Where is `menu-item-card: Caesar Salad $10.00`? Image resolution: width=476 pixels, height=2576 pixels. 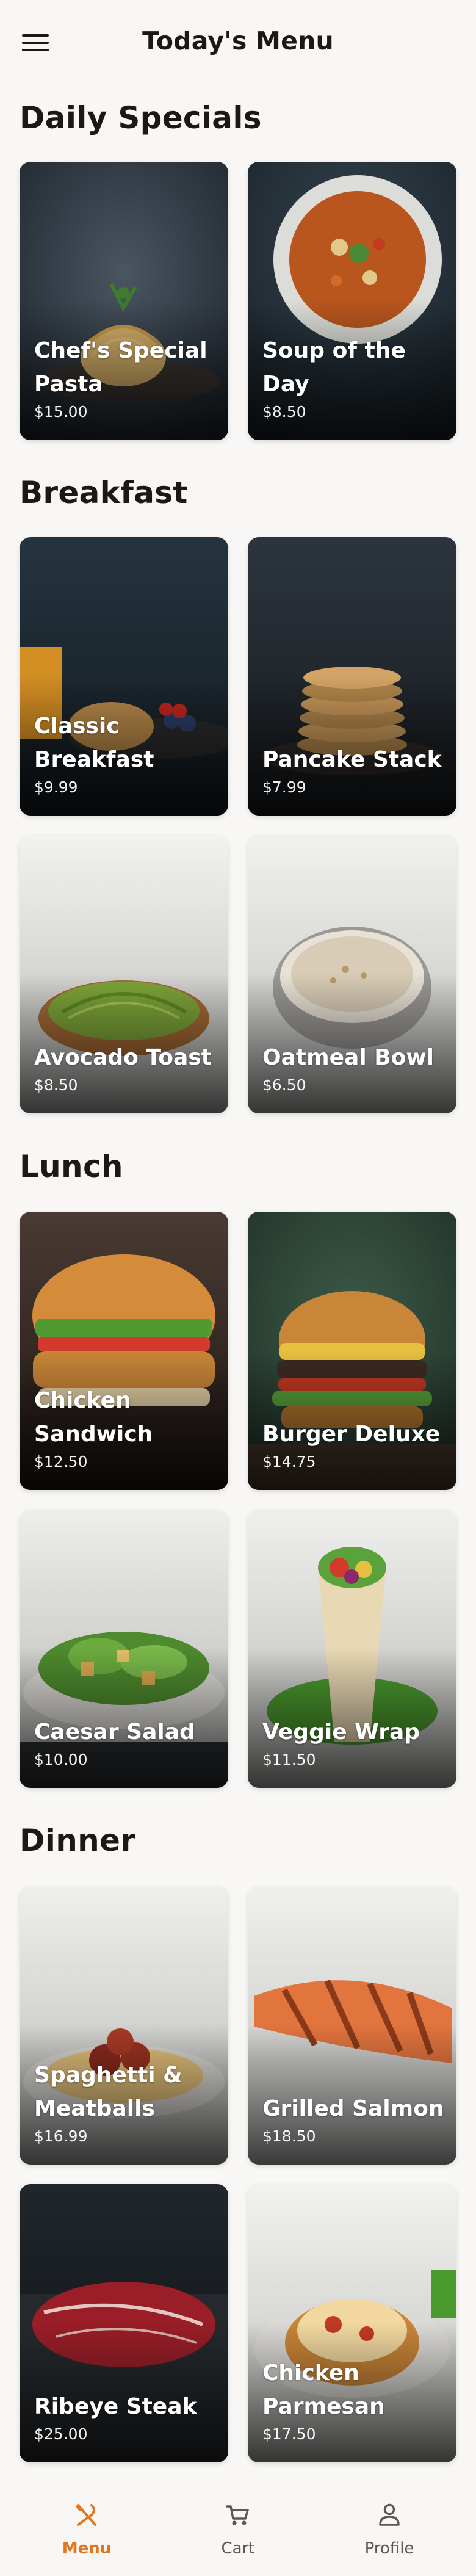 menu-item-card: Caesar Salad $10.00 is located at coordinates (124, 1649).